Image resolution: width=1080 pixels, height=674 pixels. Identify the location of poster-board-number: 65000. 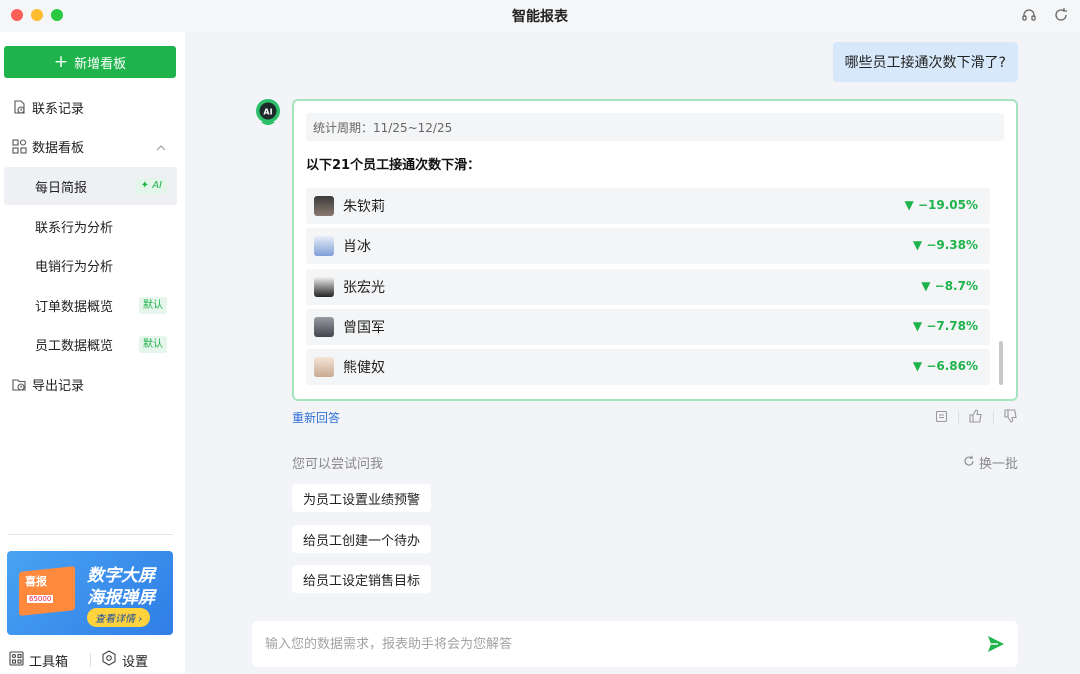
(40, 599).